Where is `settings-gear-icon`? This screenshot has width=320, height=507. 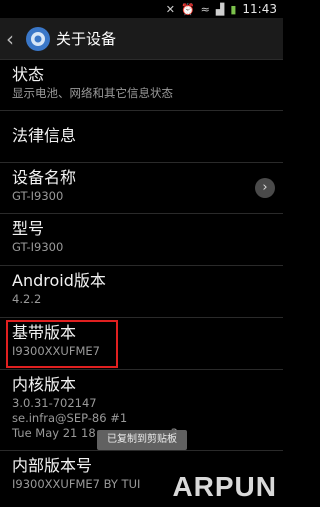 settings-gear-icon is located at coordinates (38, 38).